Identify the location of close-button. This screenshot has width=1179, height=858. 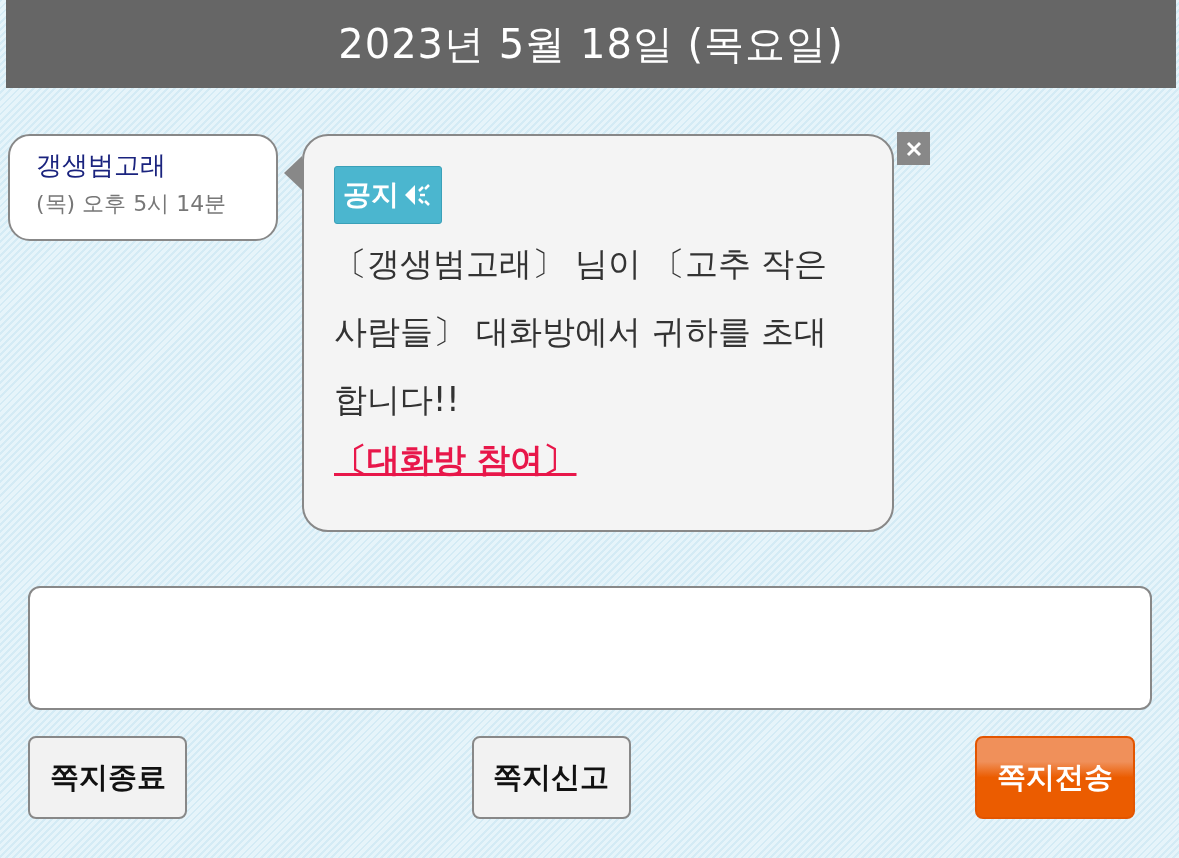
(913, 148).